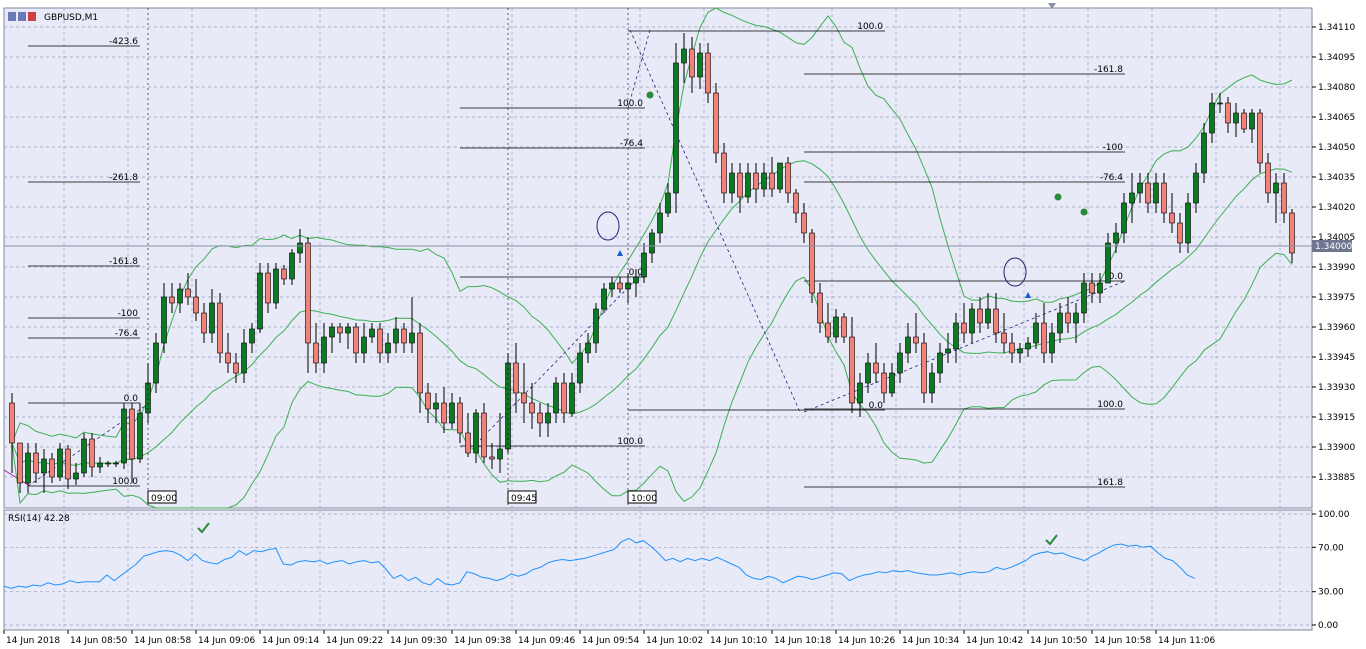 The image size is (1366, 649). What do you see at coordinates (1108, 70) in the screenshot?
I see `fibo-g3-n161-label: -161.8` at bounding box center [1108, 70].